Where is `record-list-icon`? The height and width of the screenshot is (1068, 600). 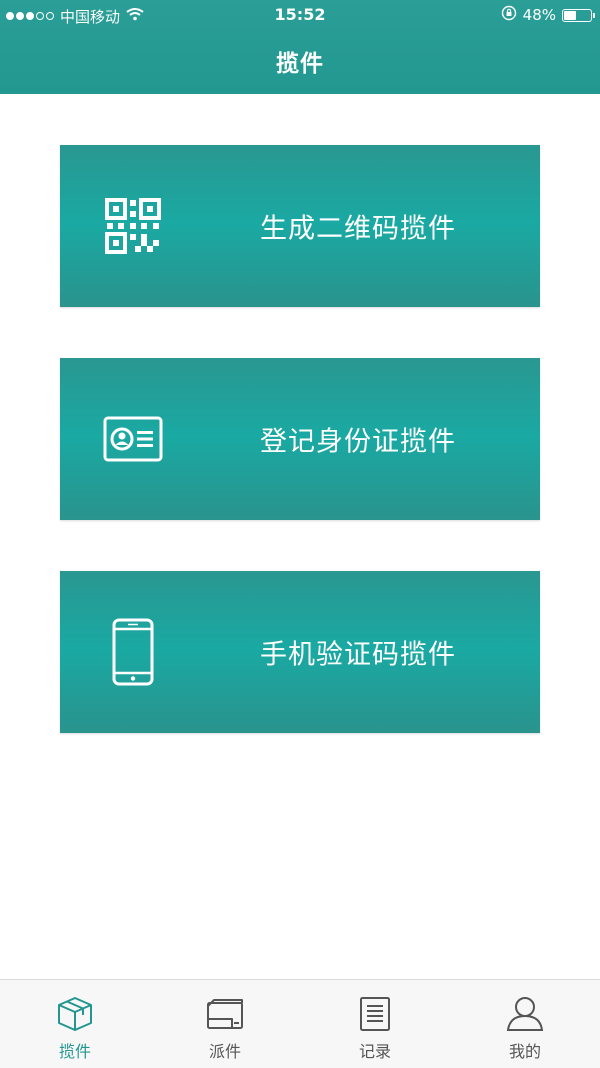
record-list-icon is located at coordinates (375, 1014).